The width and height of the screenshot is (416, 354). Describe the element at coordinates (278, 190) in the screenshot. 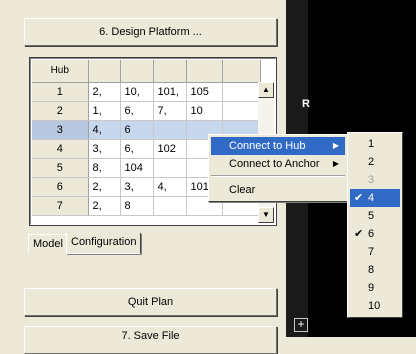

I see `menu-item-clear: Clear` at that location.